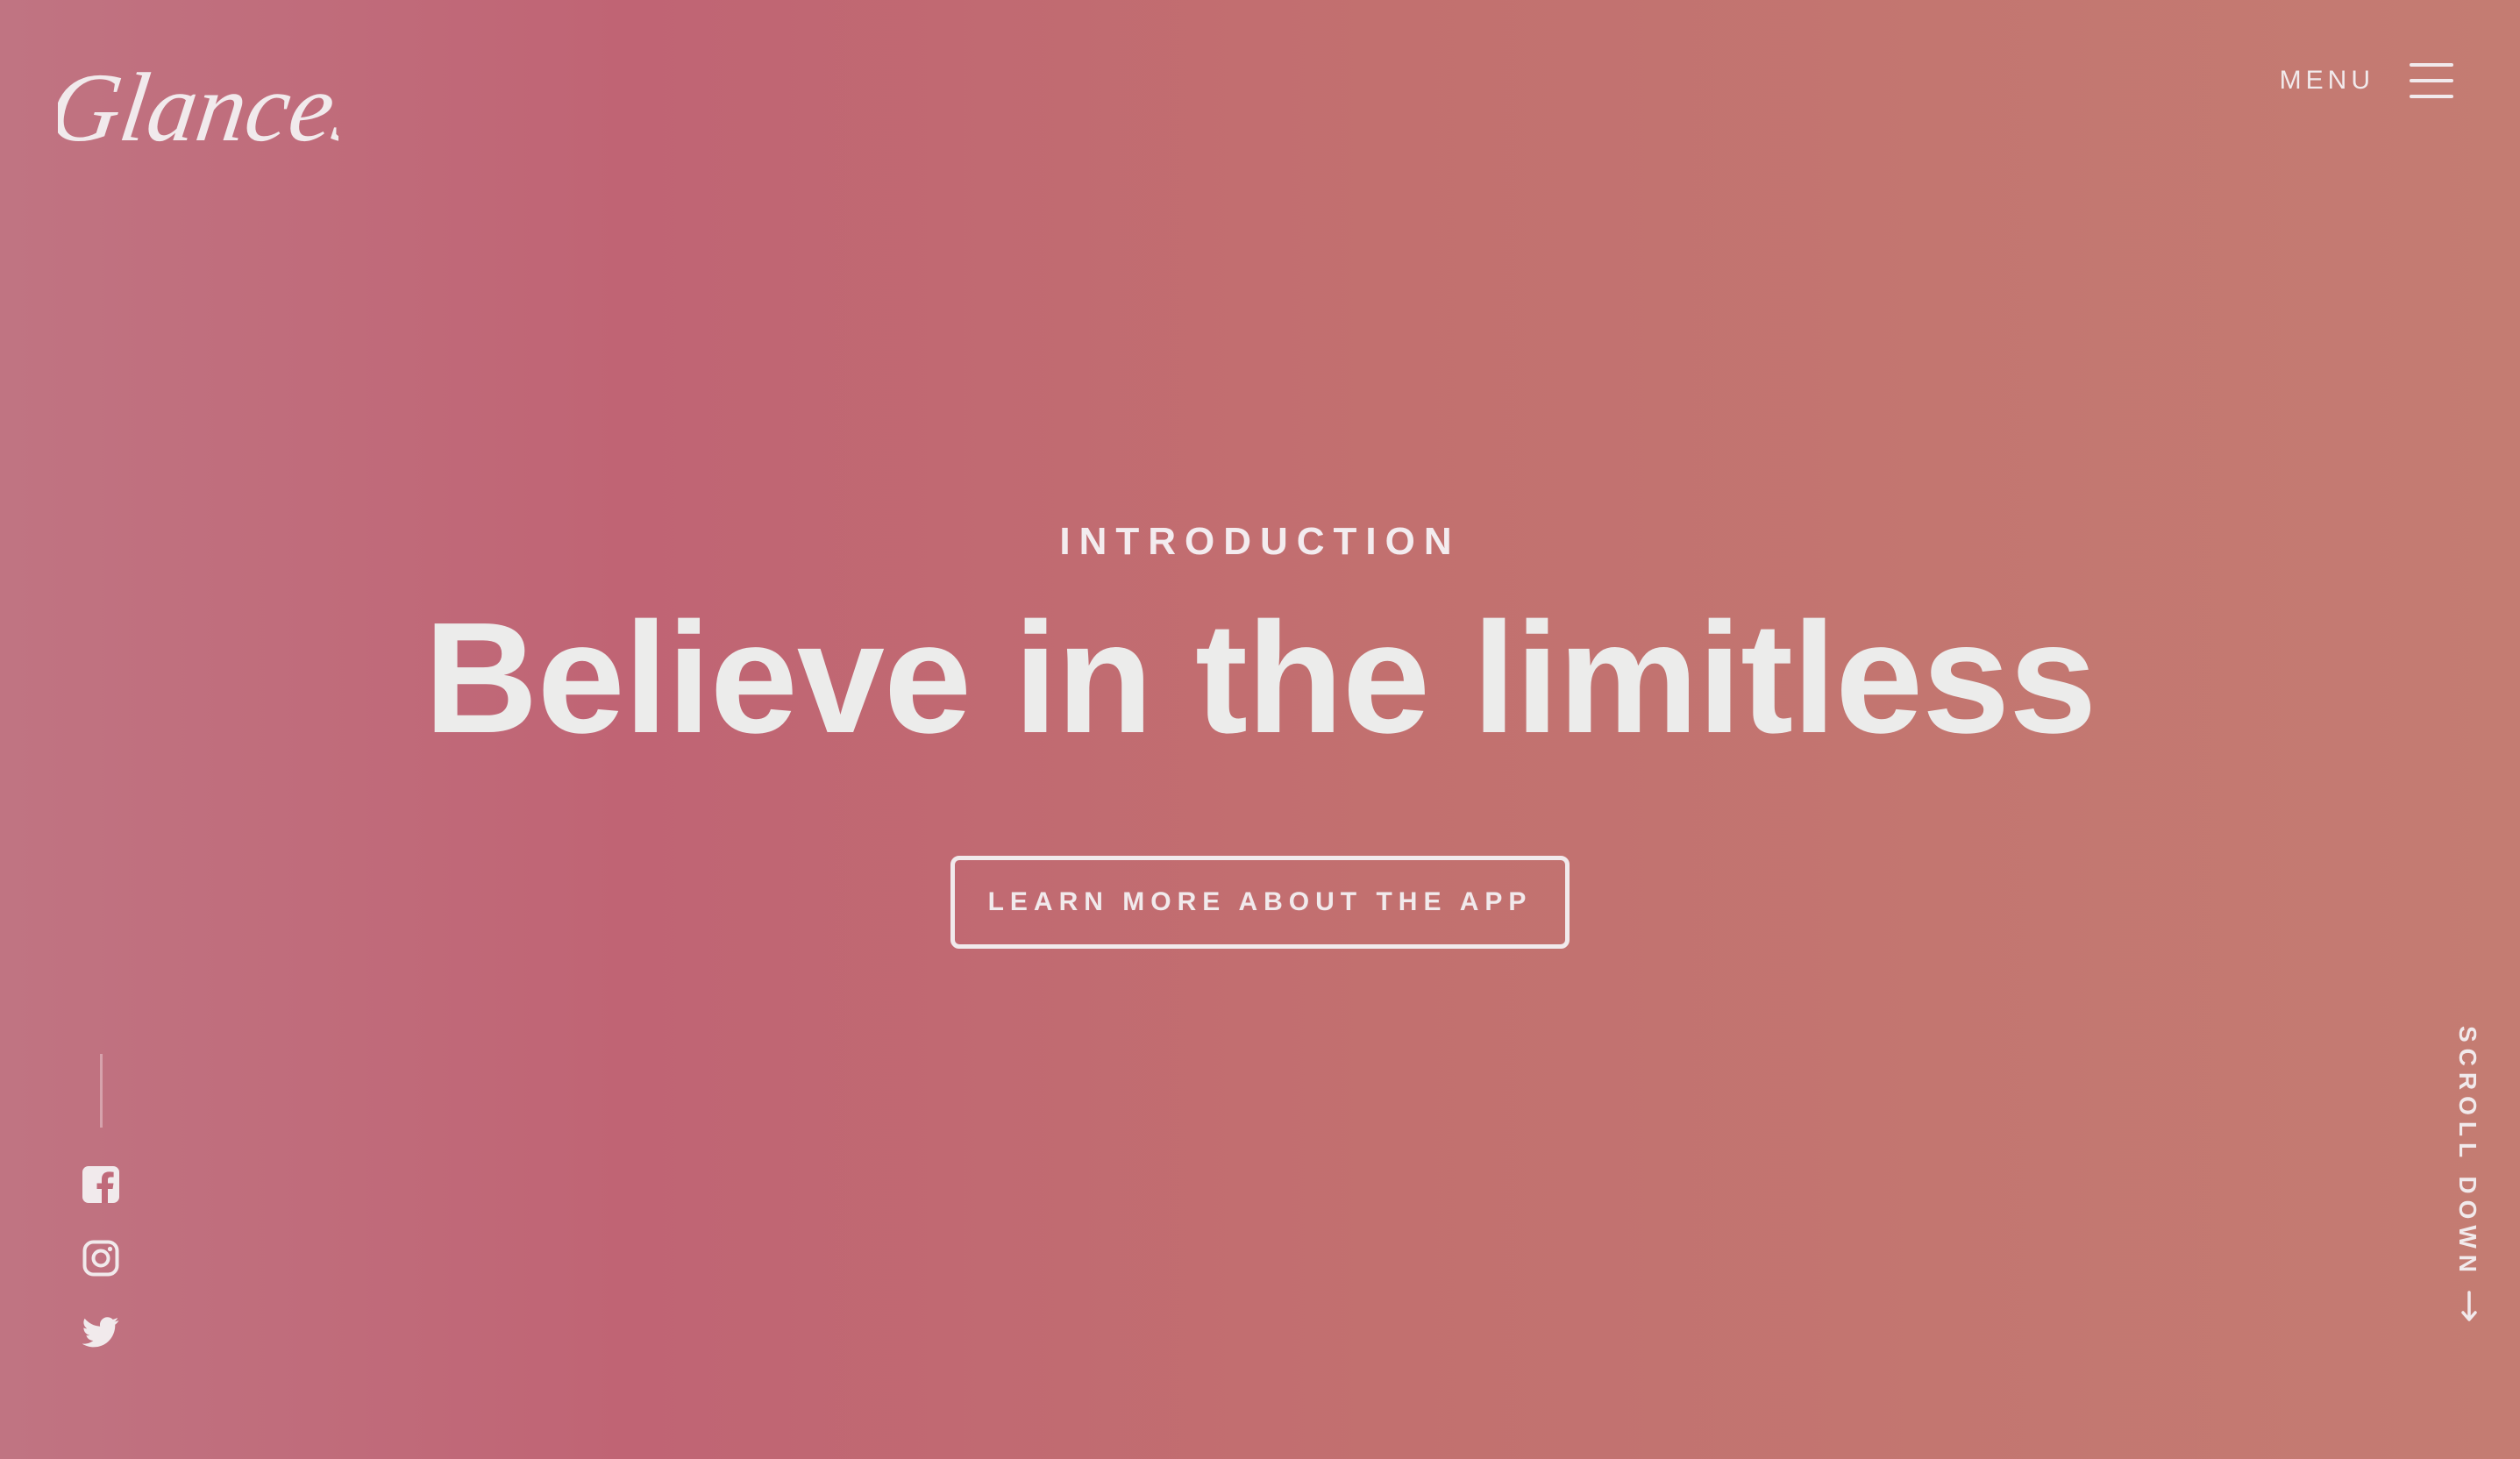 This screenshot has height=1459, width=2520. I want to click on twitter-icon, so click(100, 1332).